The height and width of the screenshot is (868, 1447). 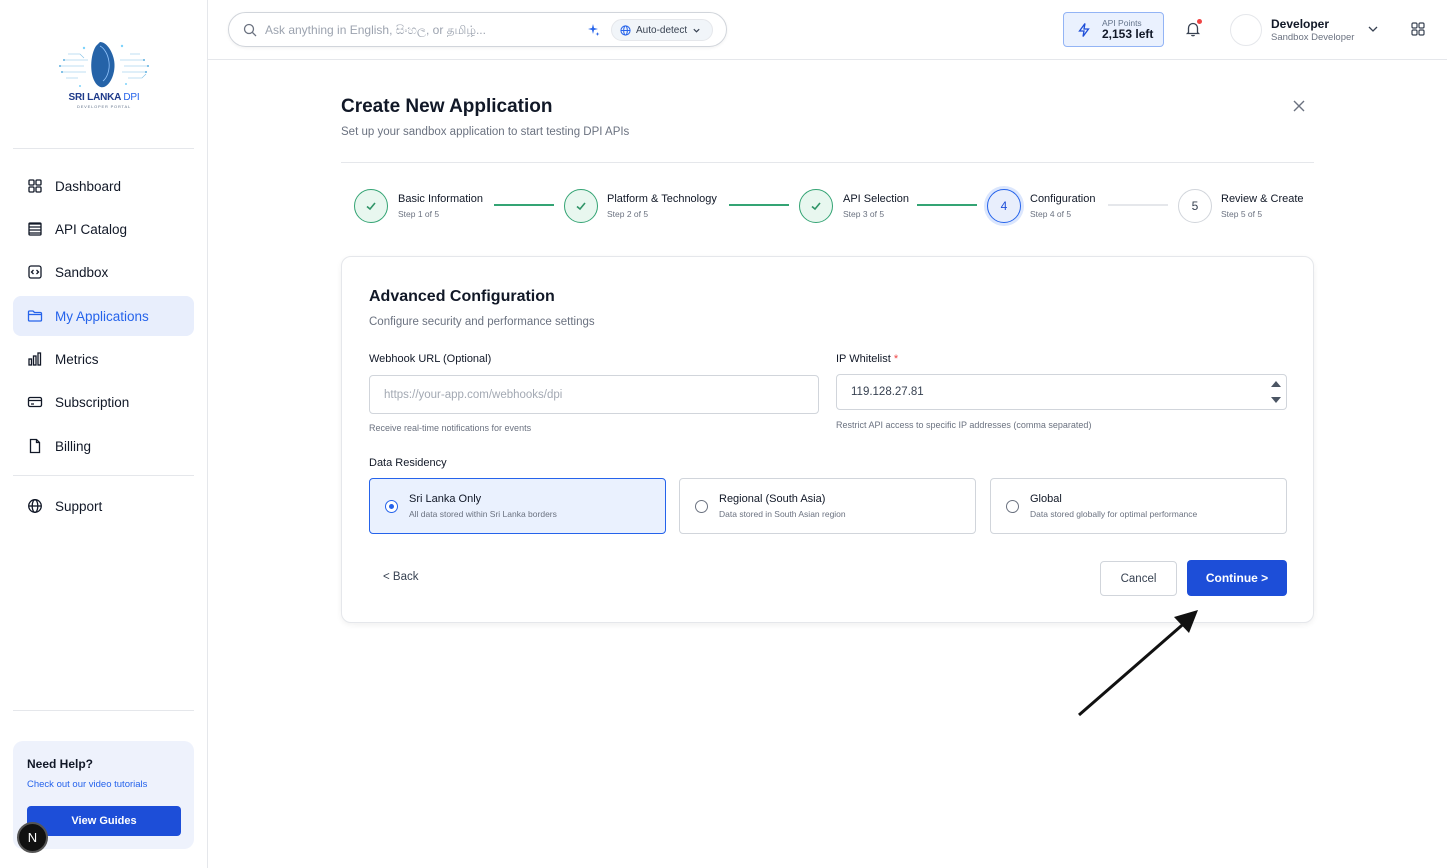 What do you see at coordinates (876, 199) in the screenshot?
I see `step-3-title: API Selection` at bounding box center [876, 199].